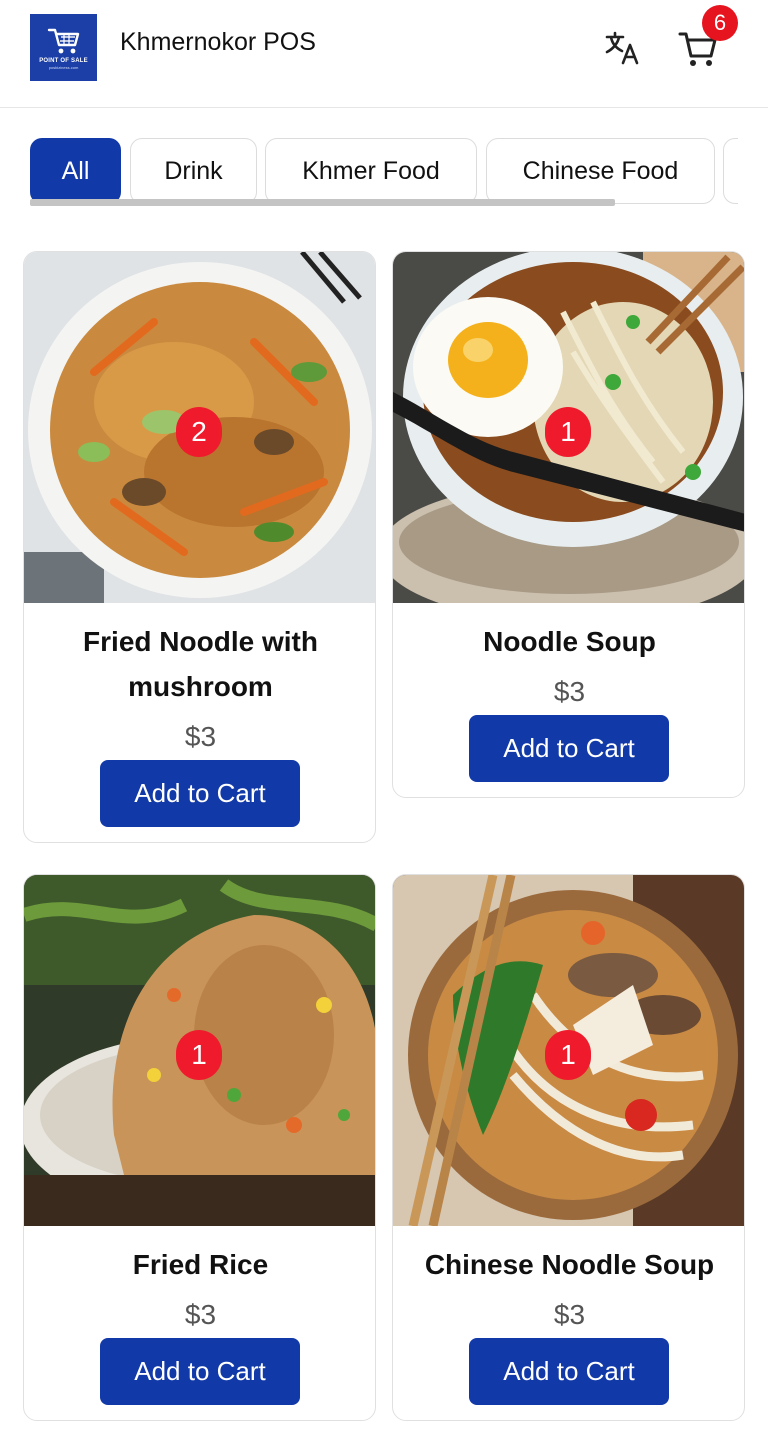 Image resolution: width=768 pixels, height=1453 pixels. What do you see at coordinates (199, 432) in the screenshot?
I see `quantity-badge: 2` at bounding box center [199, 432].